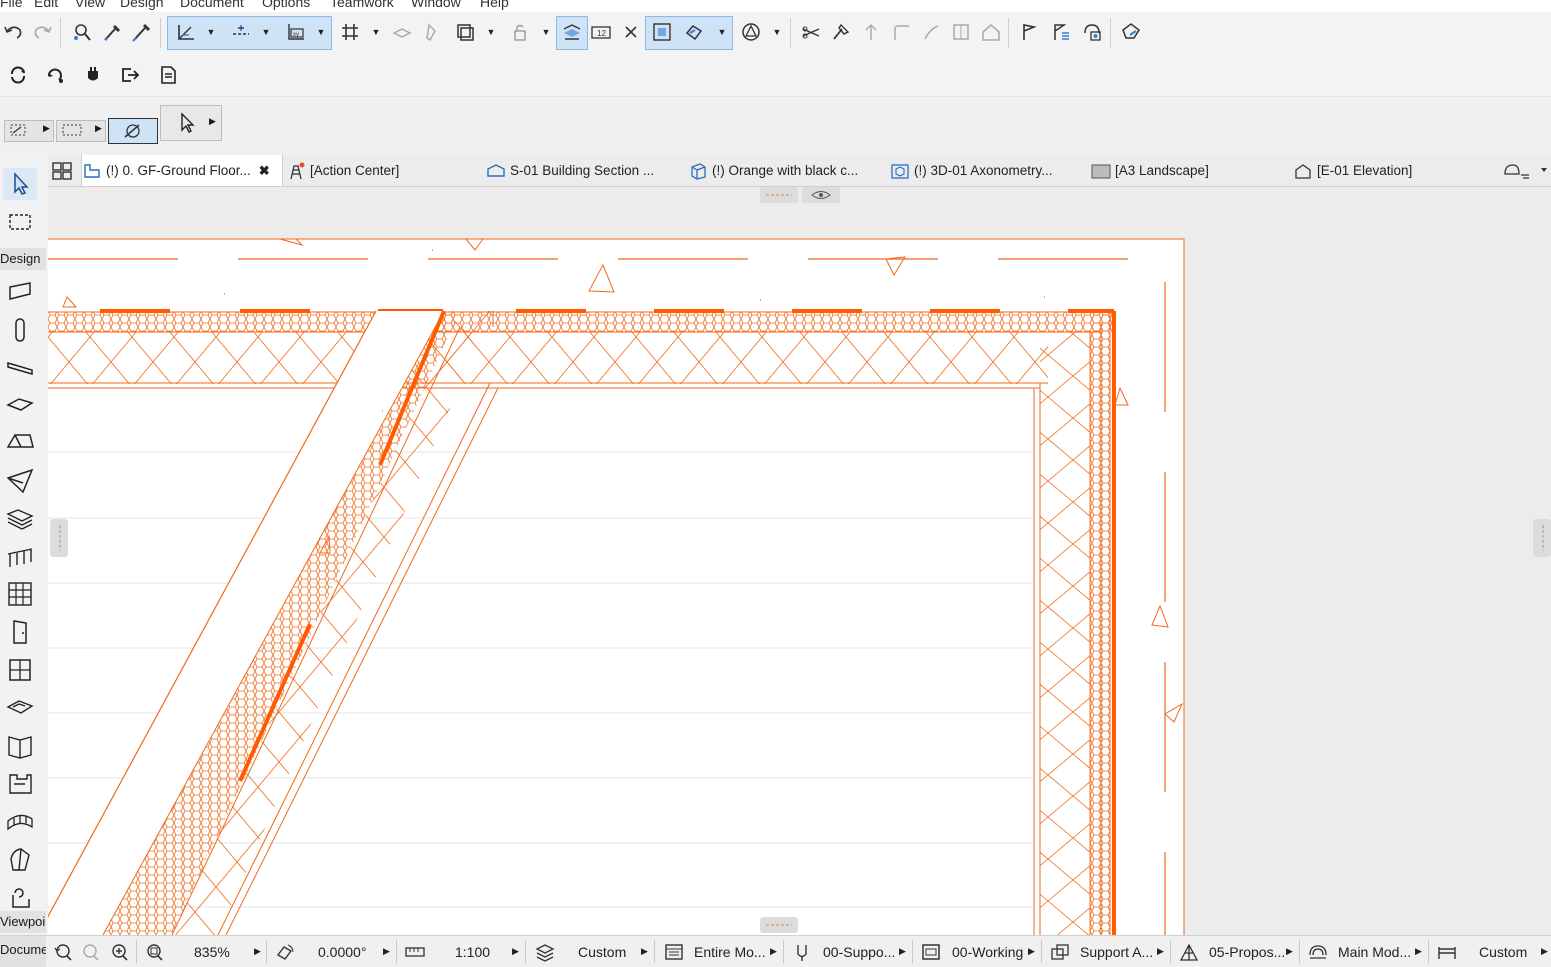  I want to click on skylight-tool-icon, so click(20, 708).